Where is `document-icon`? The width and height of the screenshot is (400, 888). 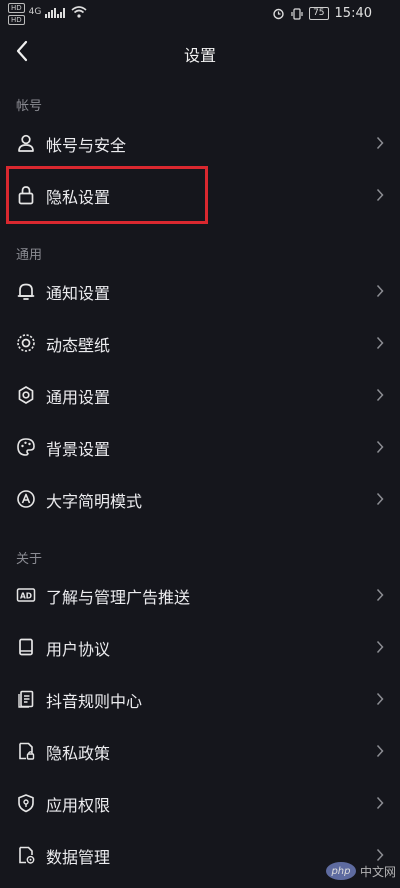
document-icon is located at coordinates (26, 699).